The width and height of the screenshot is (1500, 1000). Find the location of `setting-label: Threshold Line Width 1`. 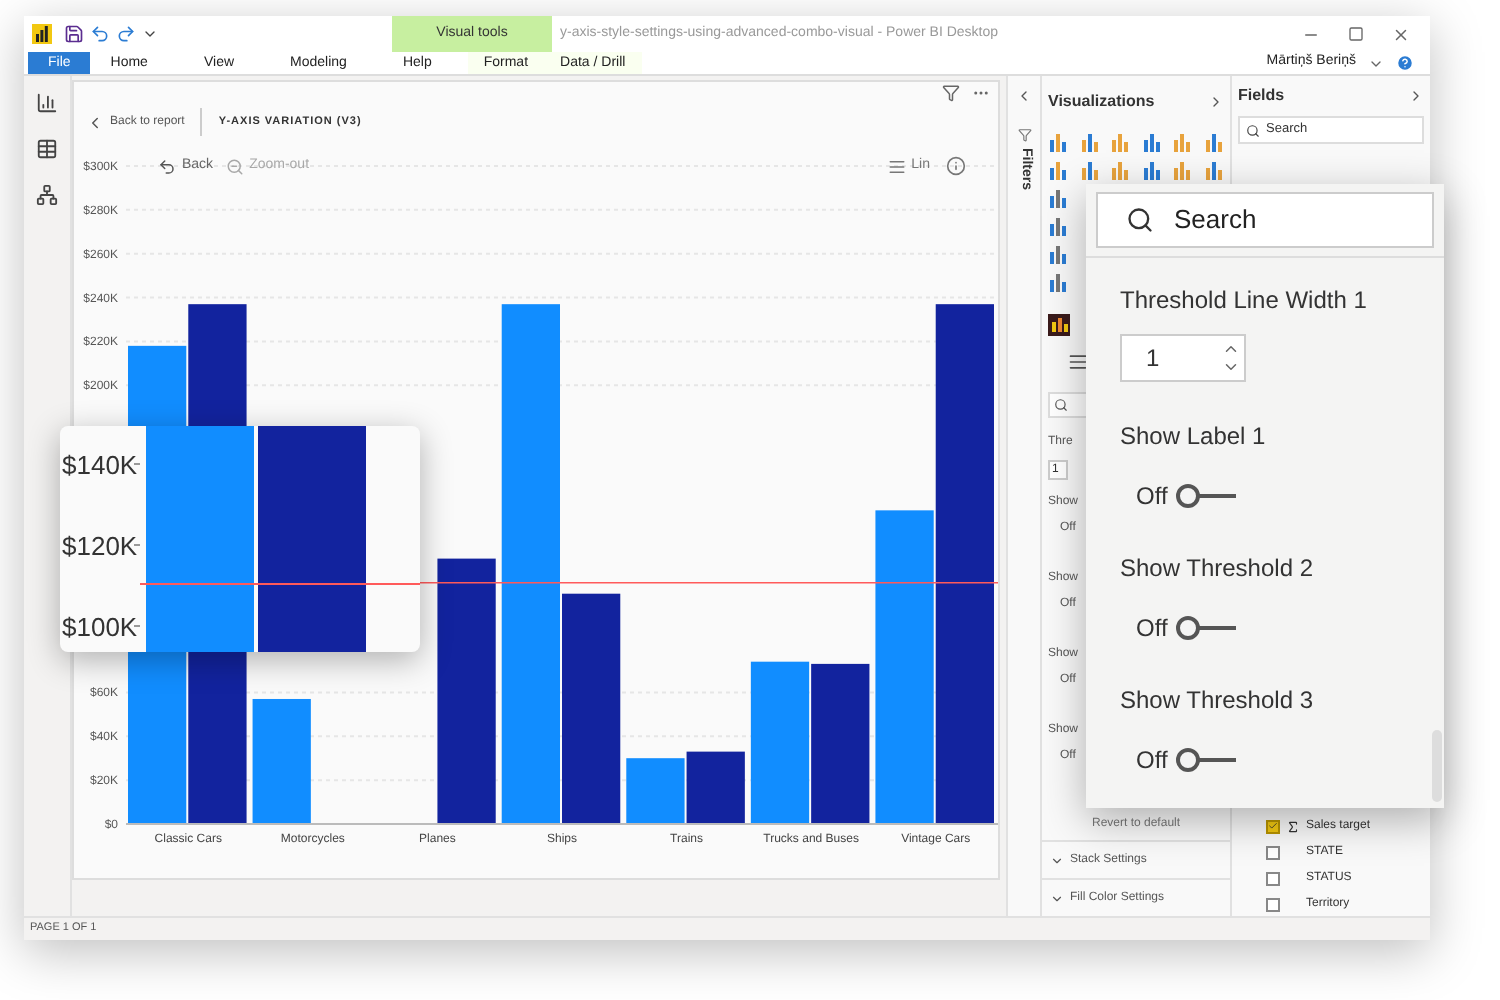

setting-label: Threshold Line Width 1 is located at coordinates (1244, 301).